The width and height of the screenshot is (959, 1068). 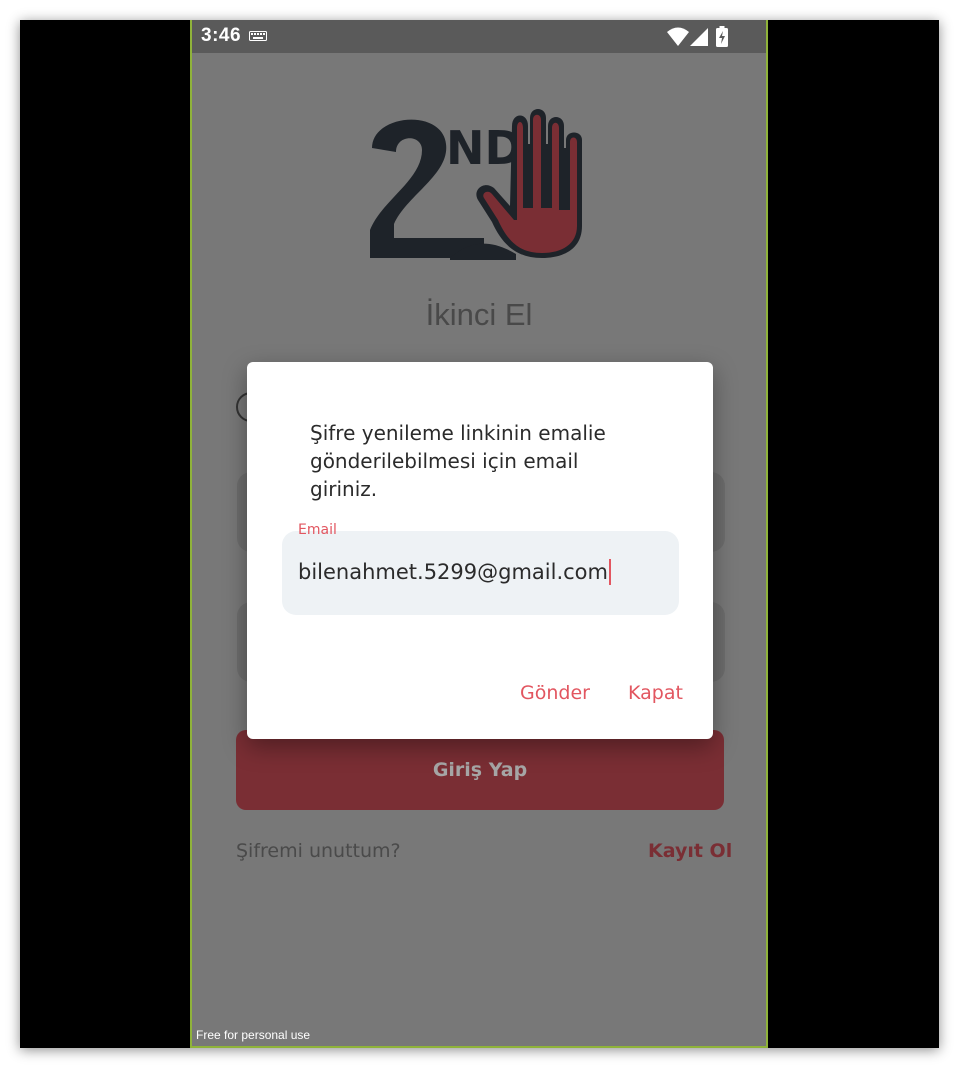 I want to click on forgot-password-link: Şifremi unuttum?, so click(x=318, y=851).